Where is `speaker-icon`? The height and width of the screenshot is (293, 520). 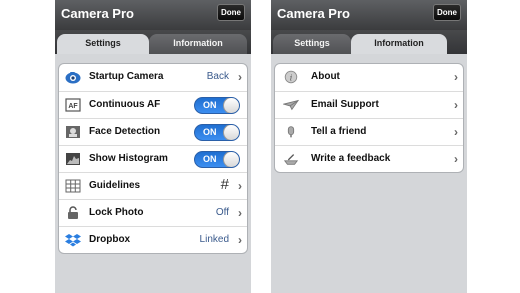 speaker-icon is located at coordinates (292, 132).